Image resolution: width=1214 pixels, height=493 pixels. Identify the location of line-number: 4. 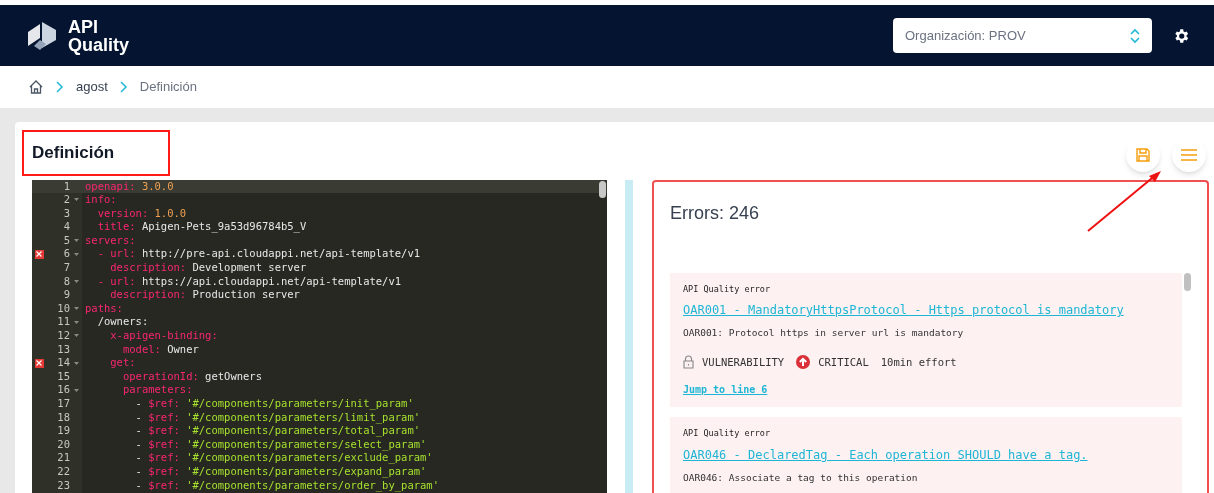
(66, 227).